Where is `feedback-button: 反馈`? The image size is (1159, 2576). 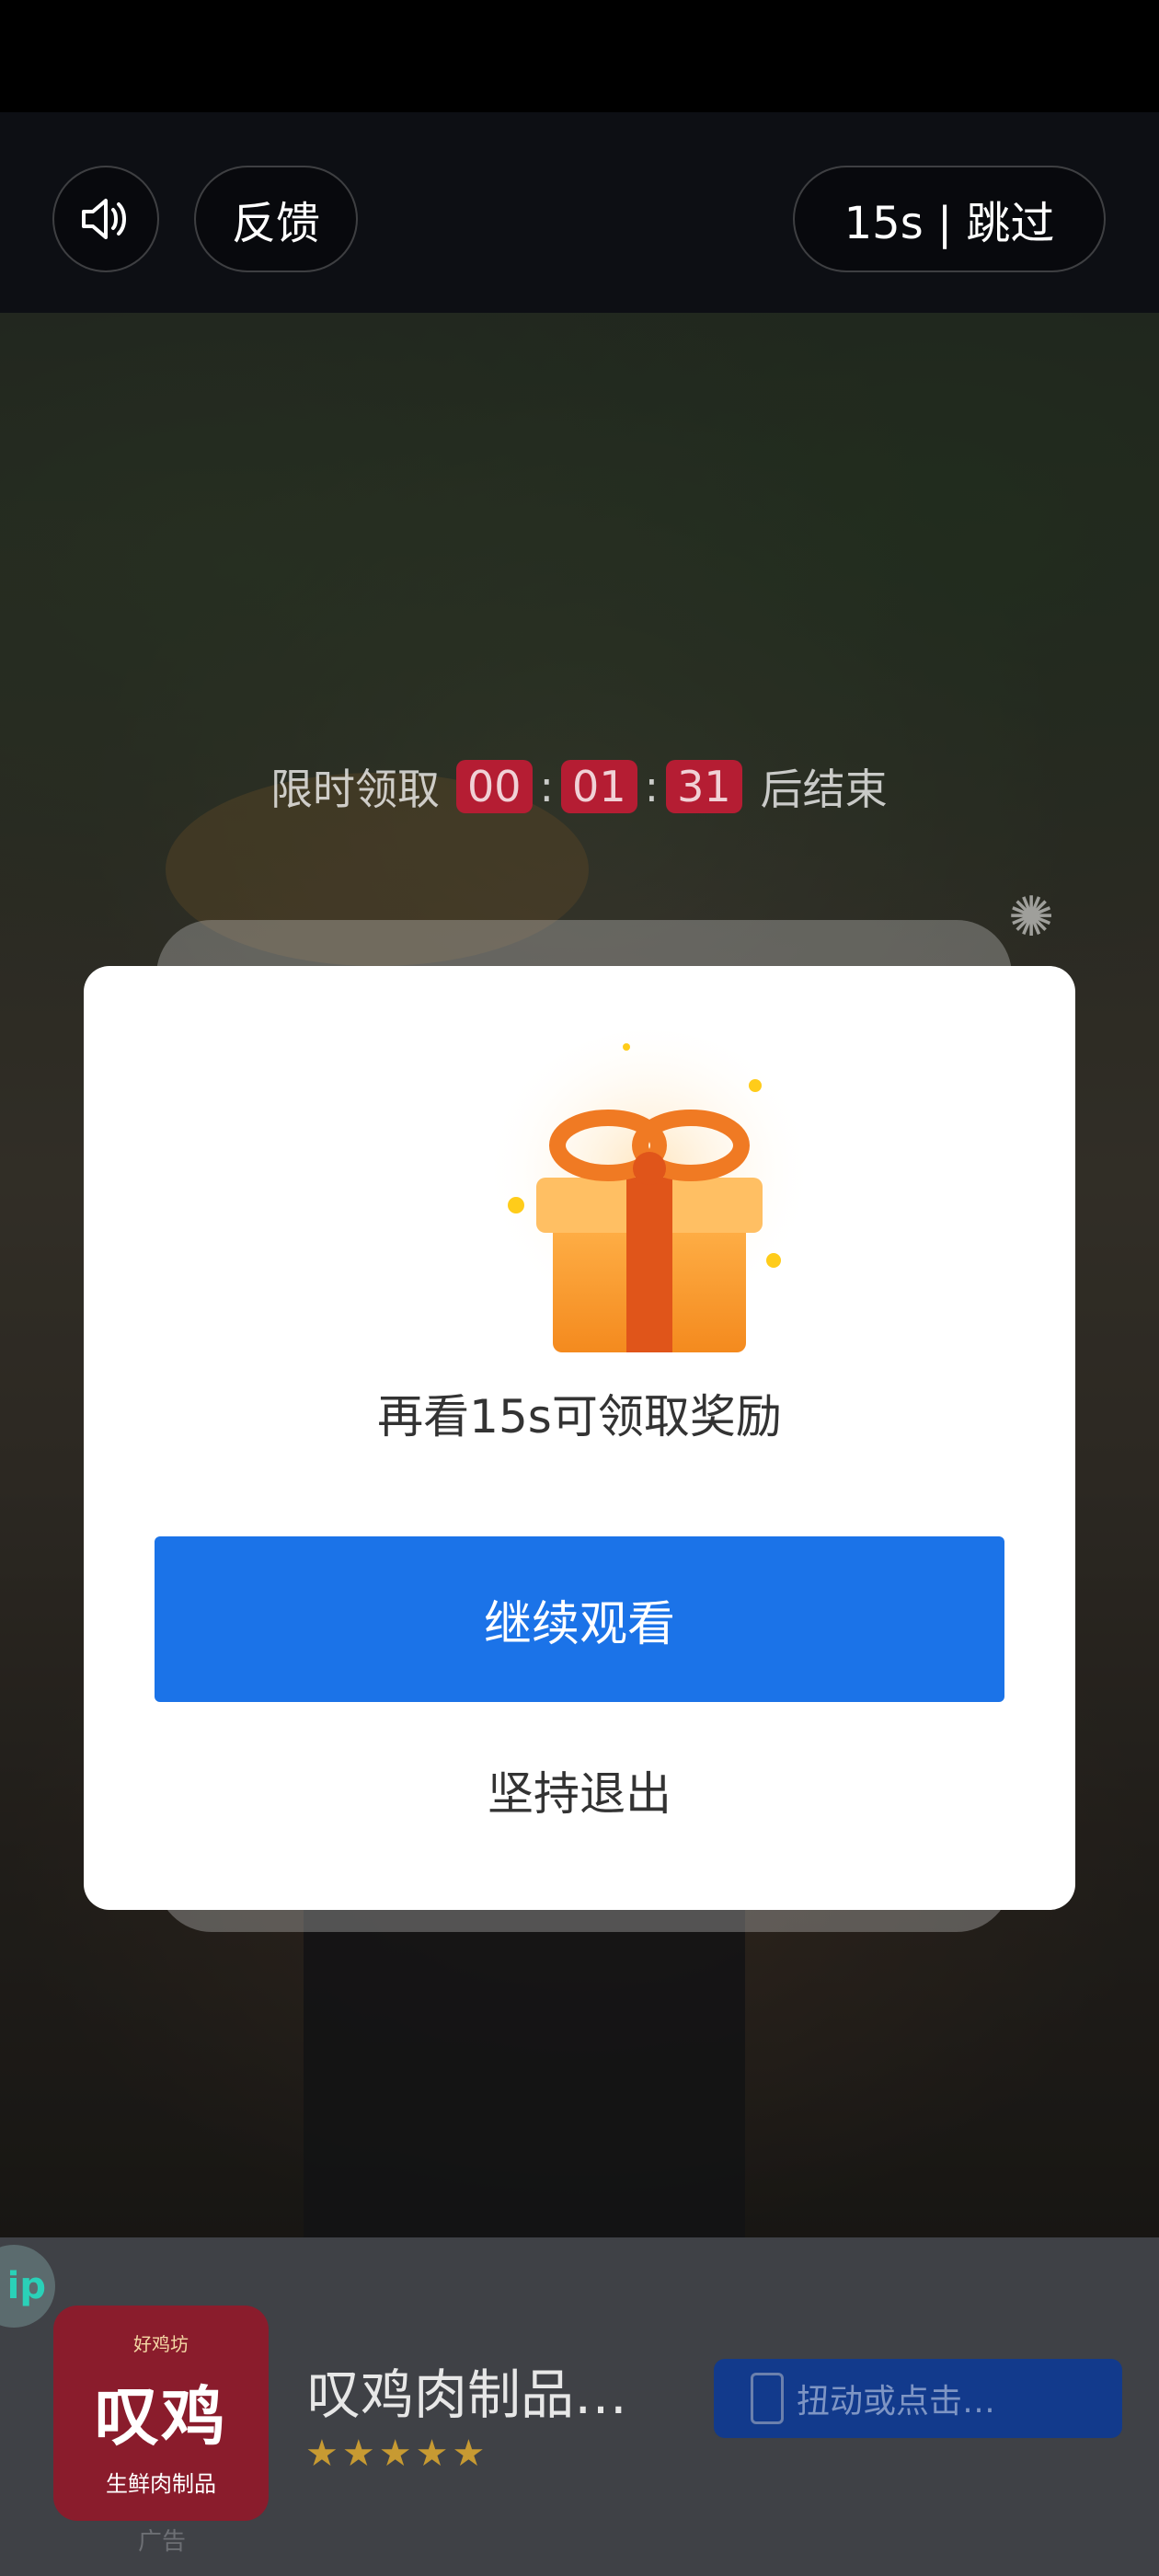 feedback-button: 反馈 is located at coordinates (276, 219).